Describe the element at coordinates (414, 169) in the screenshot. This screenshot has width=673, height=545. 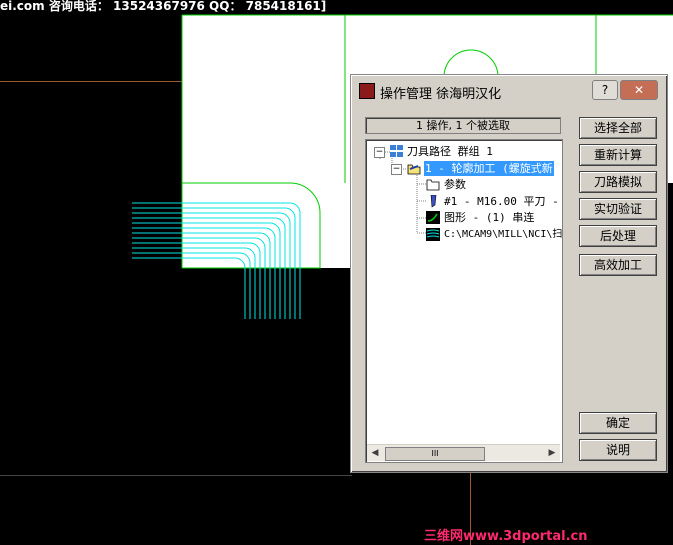
I see `open-folder-icon` at that location.